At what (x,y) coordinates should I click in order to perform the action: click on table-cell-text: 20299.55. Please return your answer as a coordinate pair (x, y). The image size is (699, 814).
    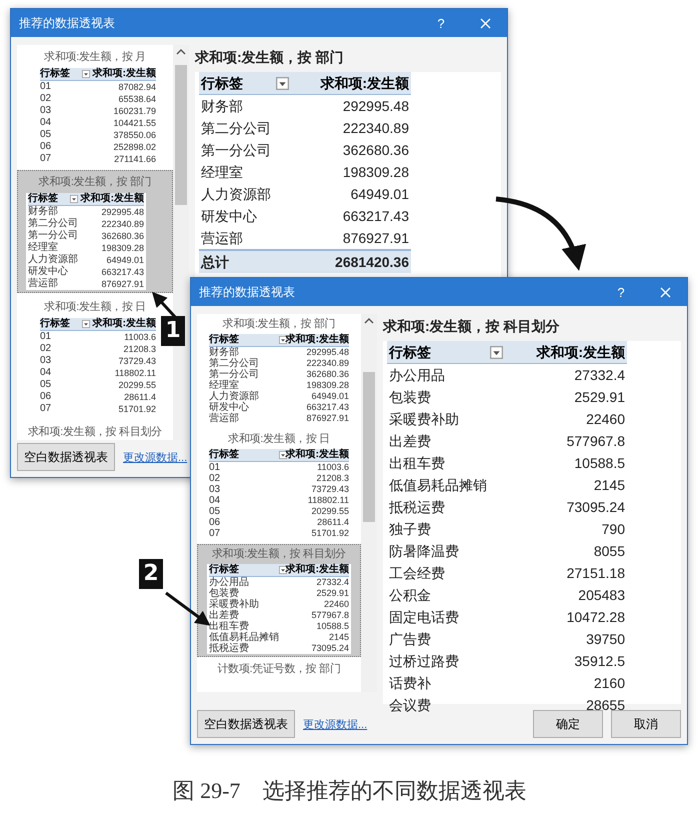
    Looking at the image, I should click on (136, 385).